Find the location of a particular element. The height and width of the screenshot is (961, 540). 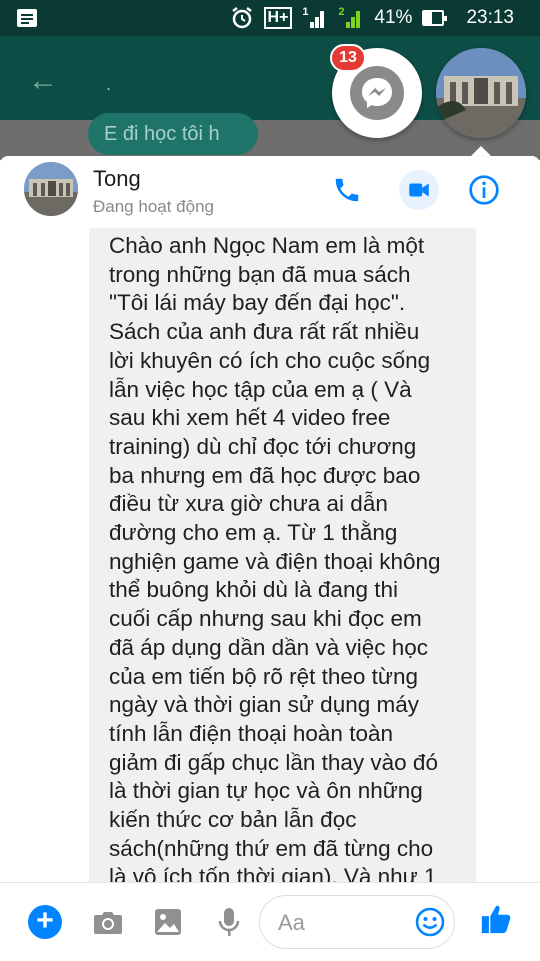

status-bar: H+ 1 2 41% 23:13 is located at coordinates (270, 18).